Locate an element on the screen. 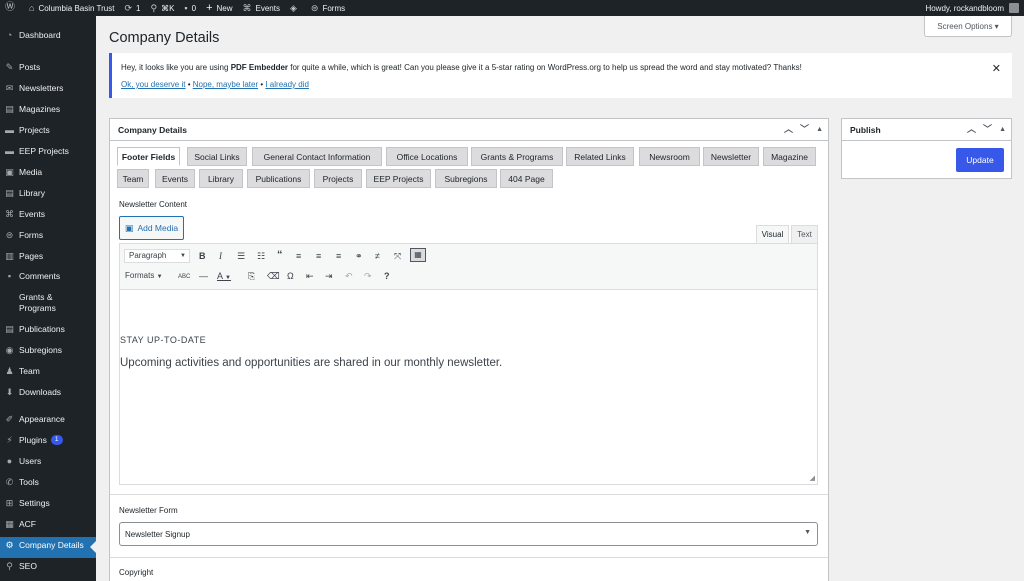  tab-general-contact-information: General Contact Information is located at coordinates (317, 156).